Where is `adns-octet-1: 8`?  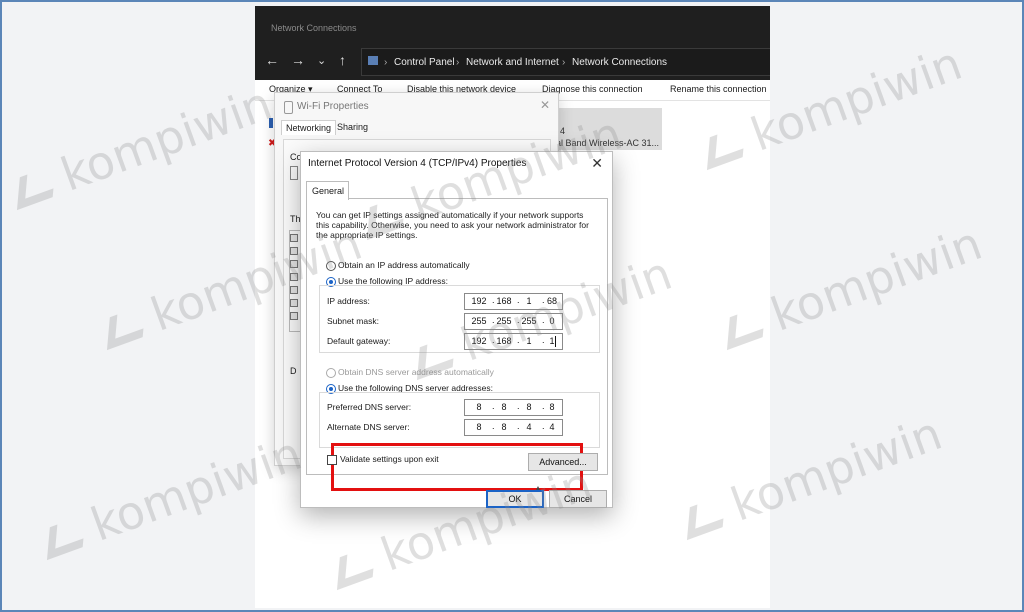
adns-octet-1: 8 is located at coordinates (479, 427).